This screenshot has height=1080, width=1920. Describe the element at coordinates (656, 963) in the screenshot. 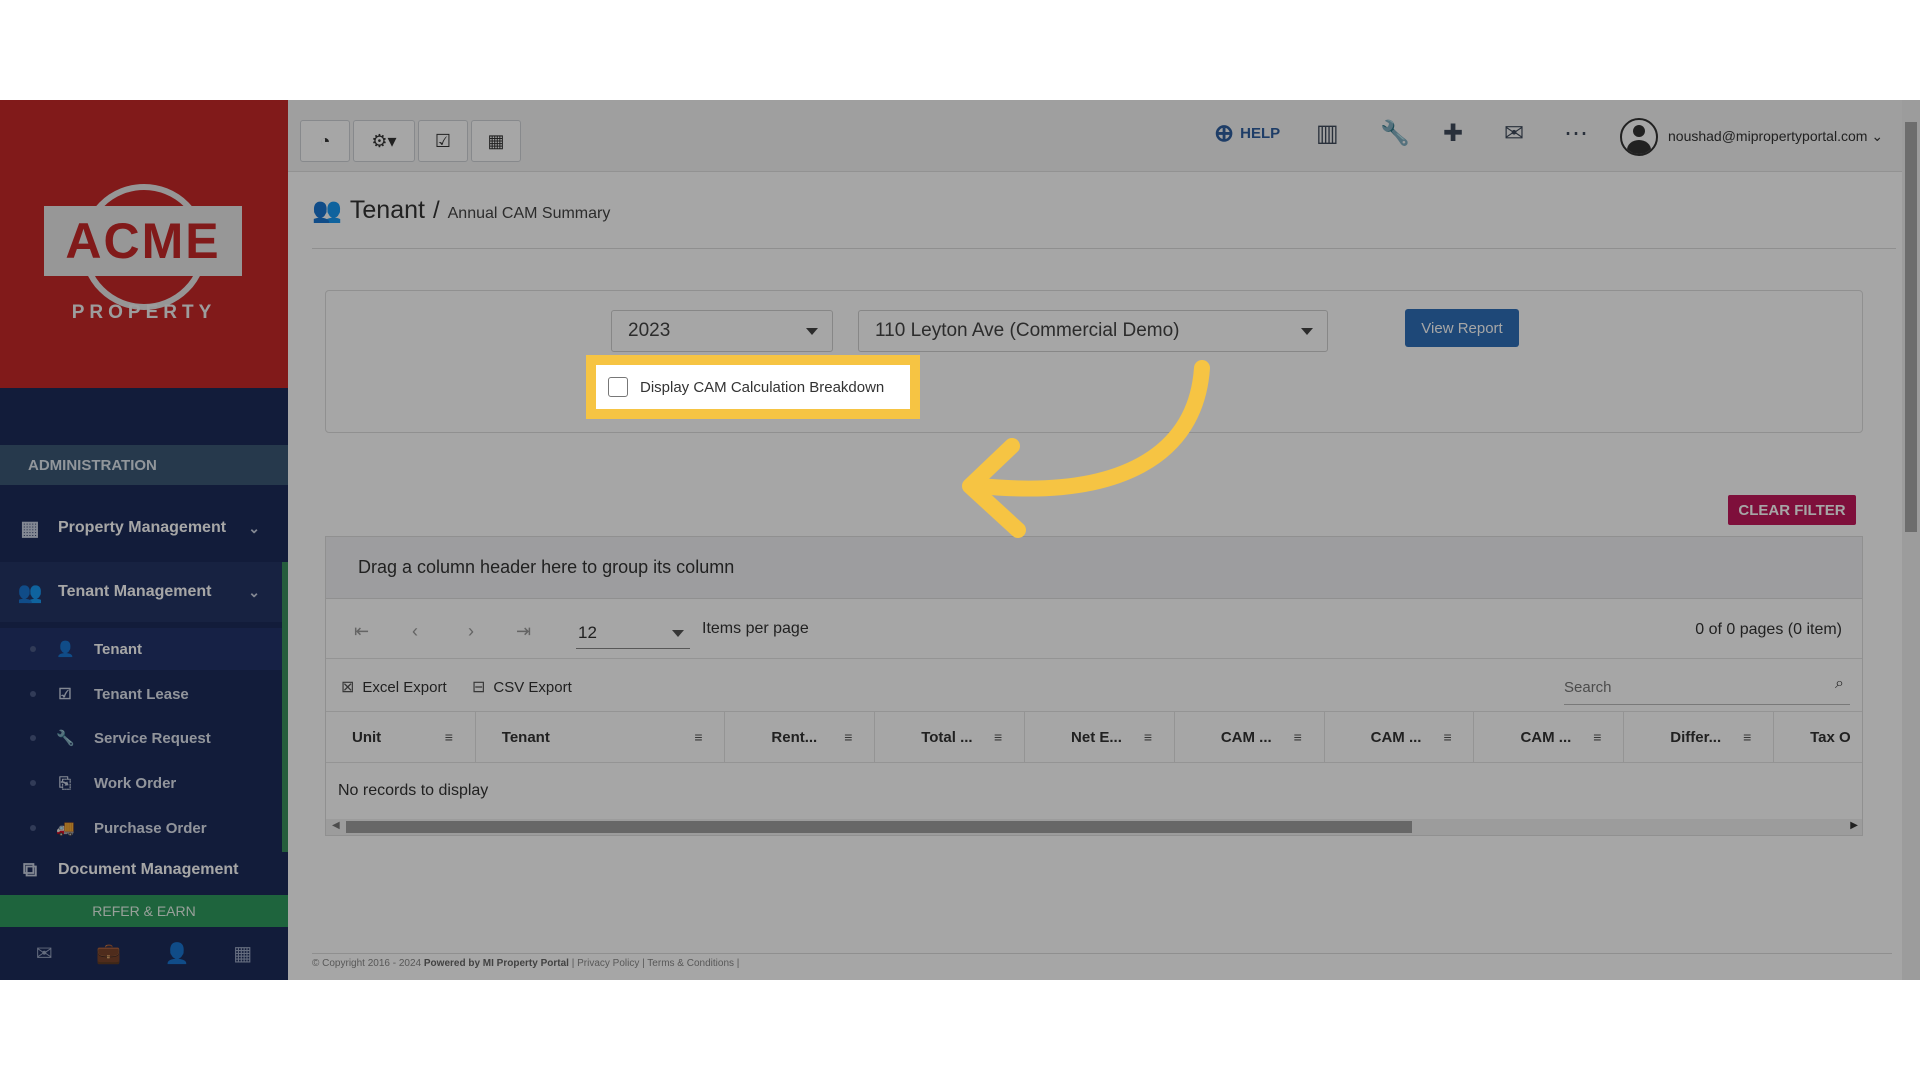

I see `footer-links: | Privacy Policy | Terms & Conditions |` at that location.